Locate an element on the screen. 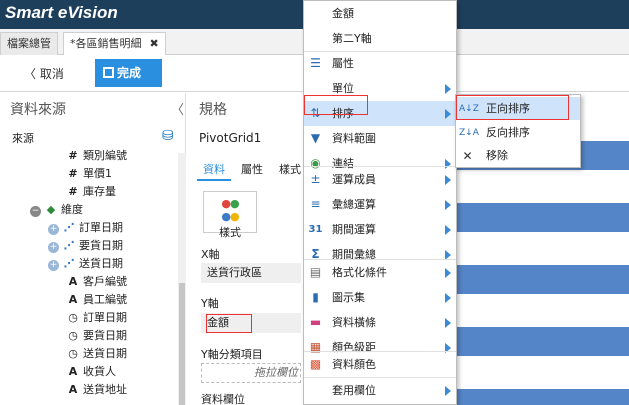 This screenshot has height=405, width=629. tree-item: ◷ 送貨日期 is located at coordinates (96, 353).